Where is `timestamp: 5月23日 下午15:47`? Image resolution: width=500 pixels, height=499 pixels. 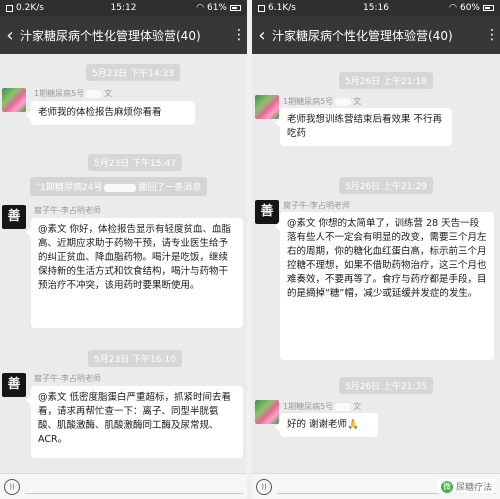 timestamp: 5月23日 下午15:47 is located at coordinates (135, 162).